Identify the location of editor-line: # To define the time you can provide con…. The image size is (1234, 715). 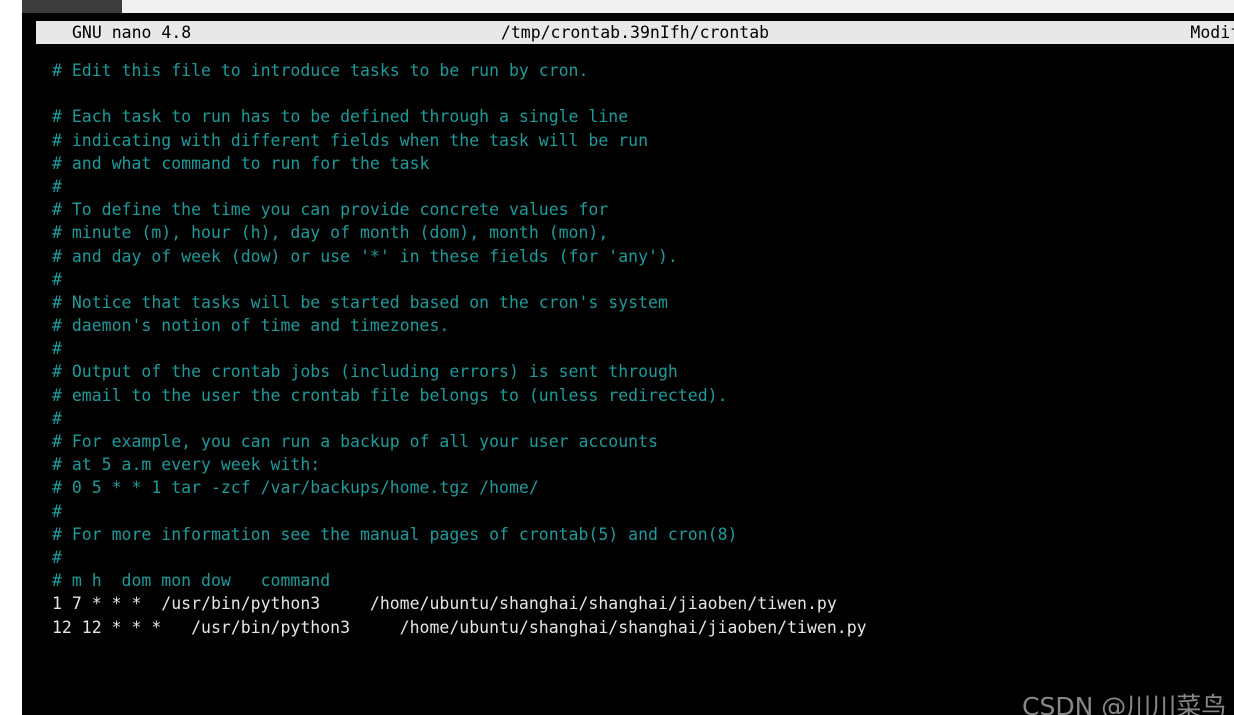
(330, 210).